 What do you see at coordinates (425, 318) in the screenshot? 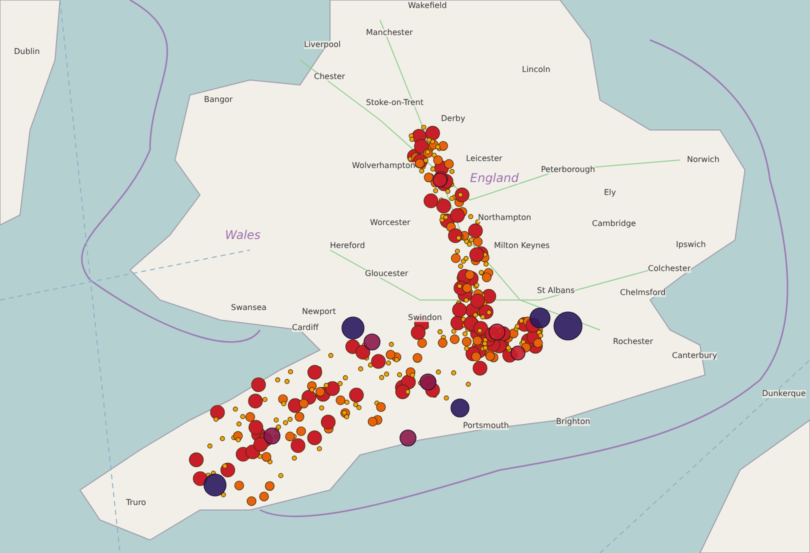
I see `place-label: Swindon` at bounding box center [425, 318].